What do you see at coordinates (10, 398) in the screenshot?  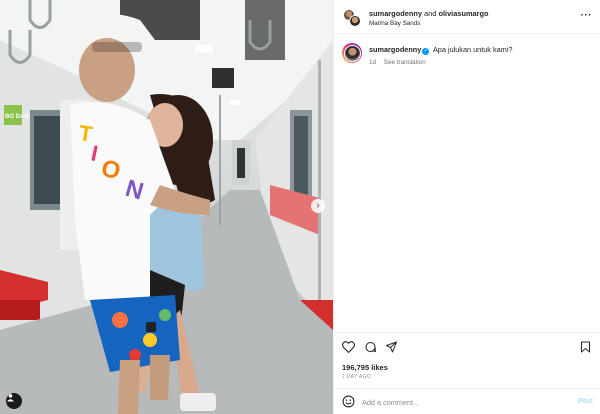 I see `user-icon` at bounding box center [10, 398].